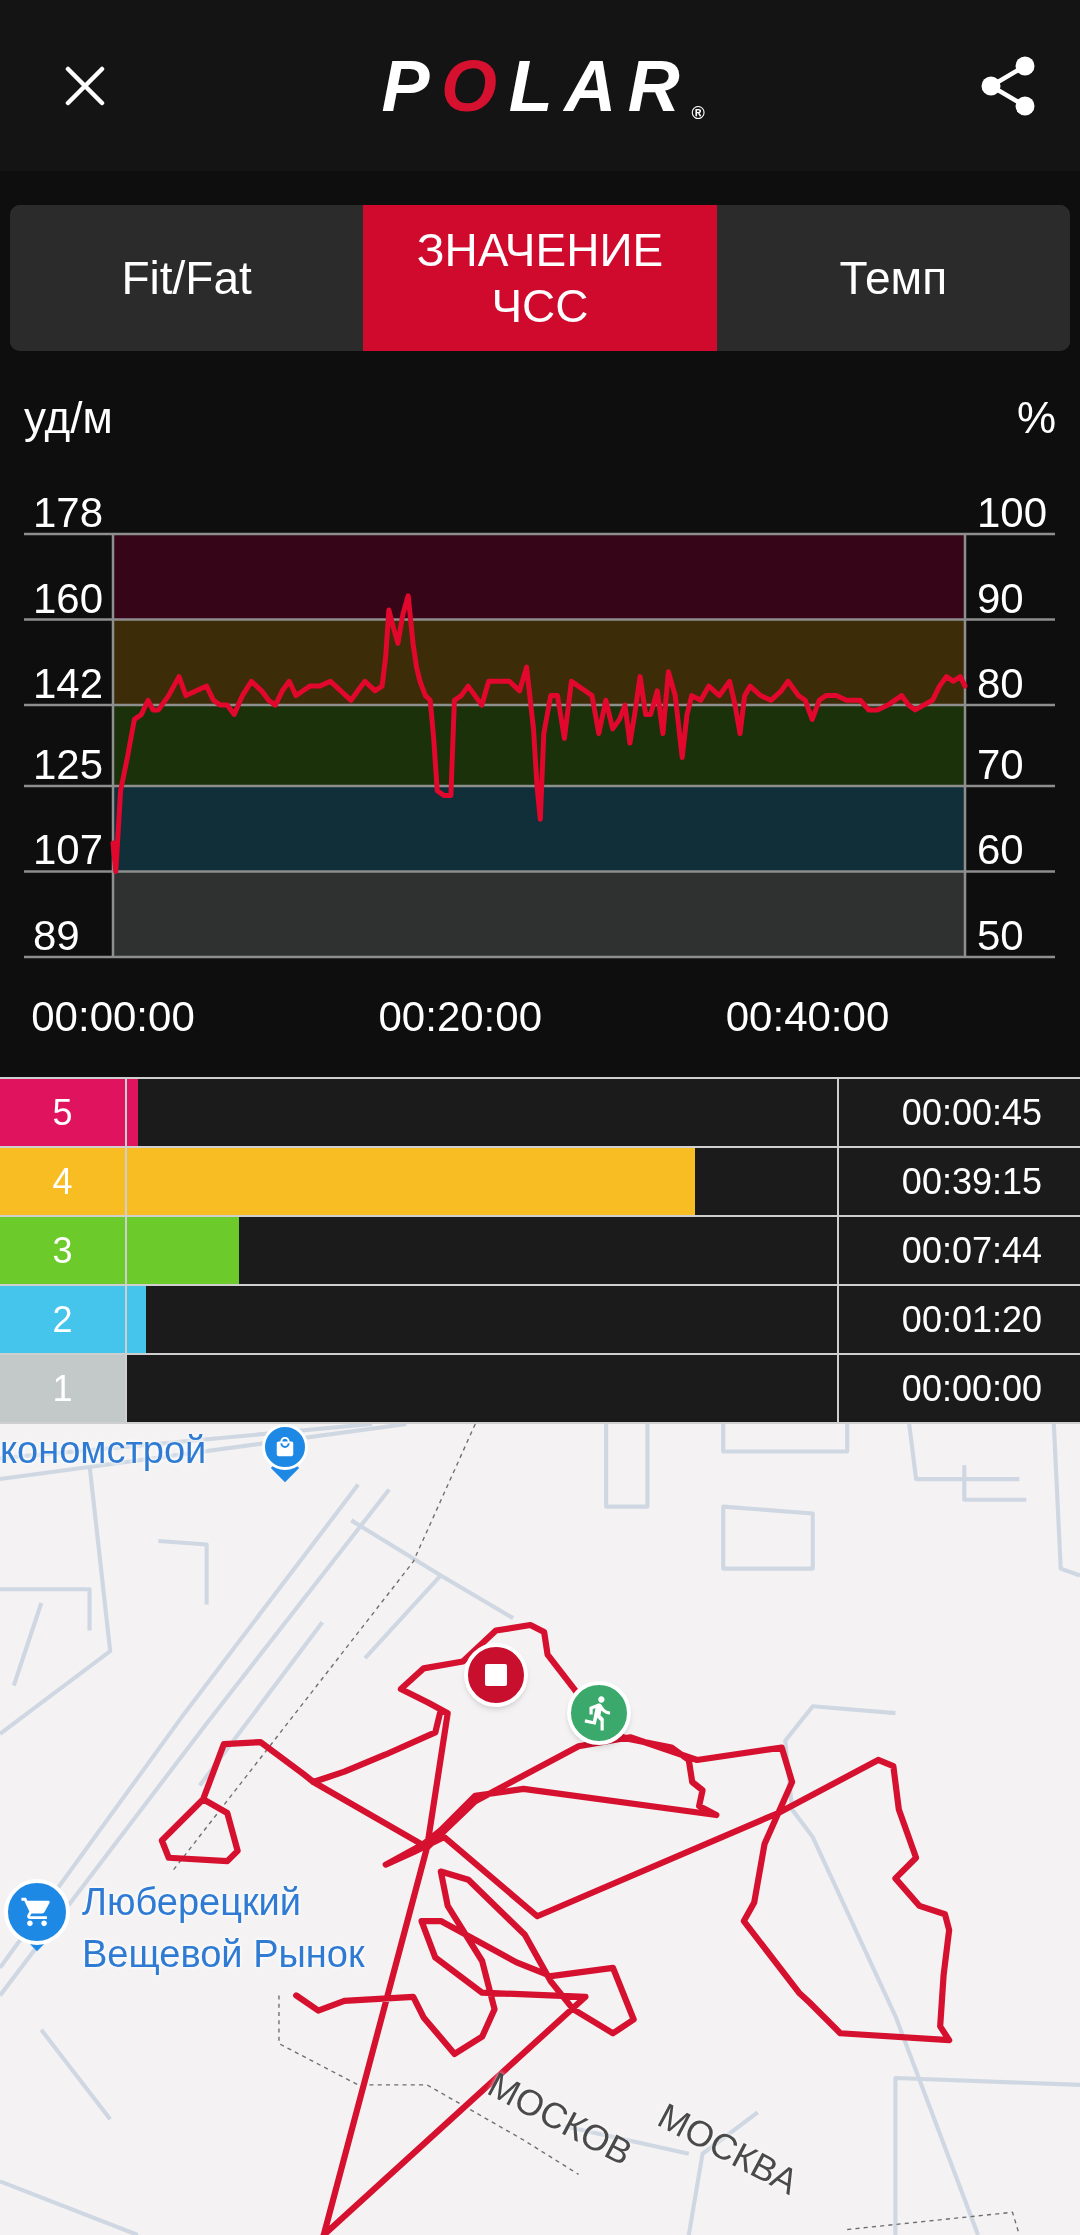 The image size is (1080, 2235). Describe the element at coordinates (958, 1112) in the screenshot. I see `zone-time: 00:00:45` at that location.